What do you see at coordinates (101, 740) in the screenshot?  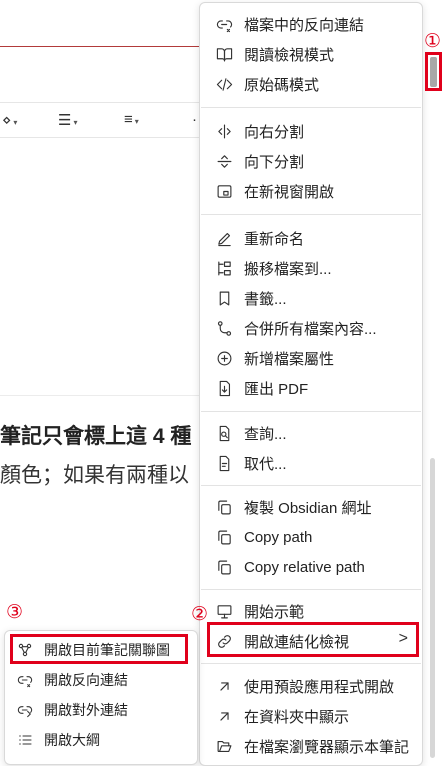 I see `submenu-item-outline: 開啟大綱` at bounding box center [101, 740].